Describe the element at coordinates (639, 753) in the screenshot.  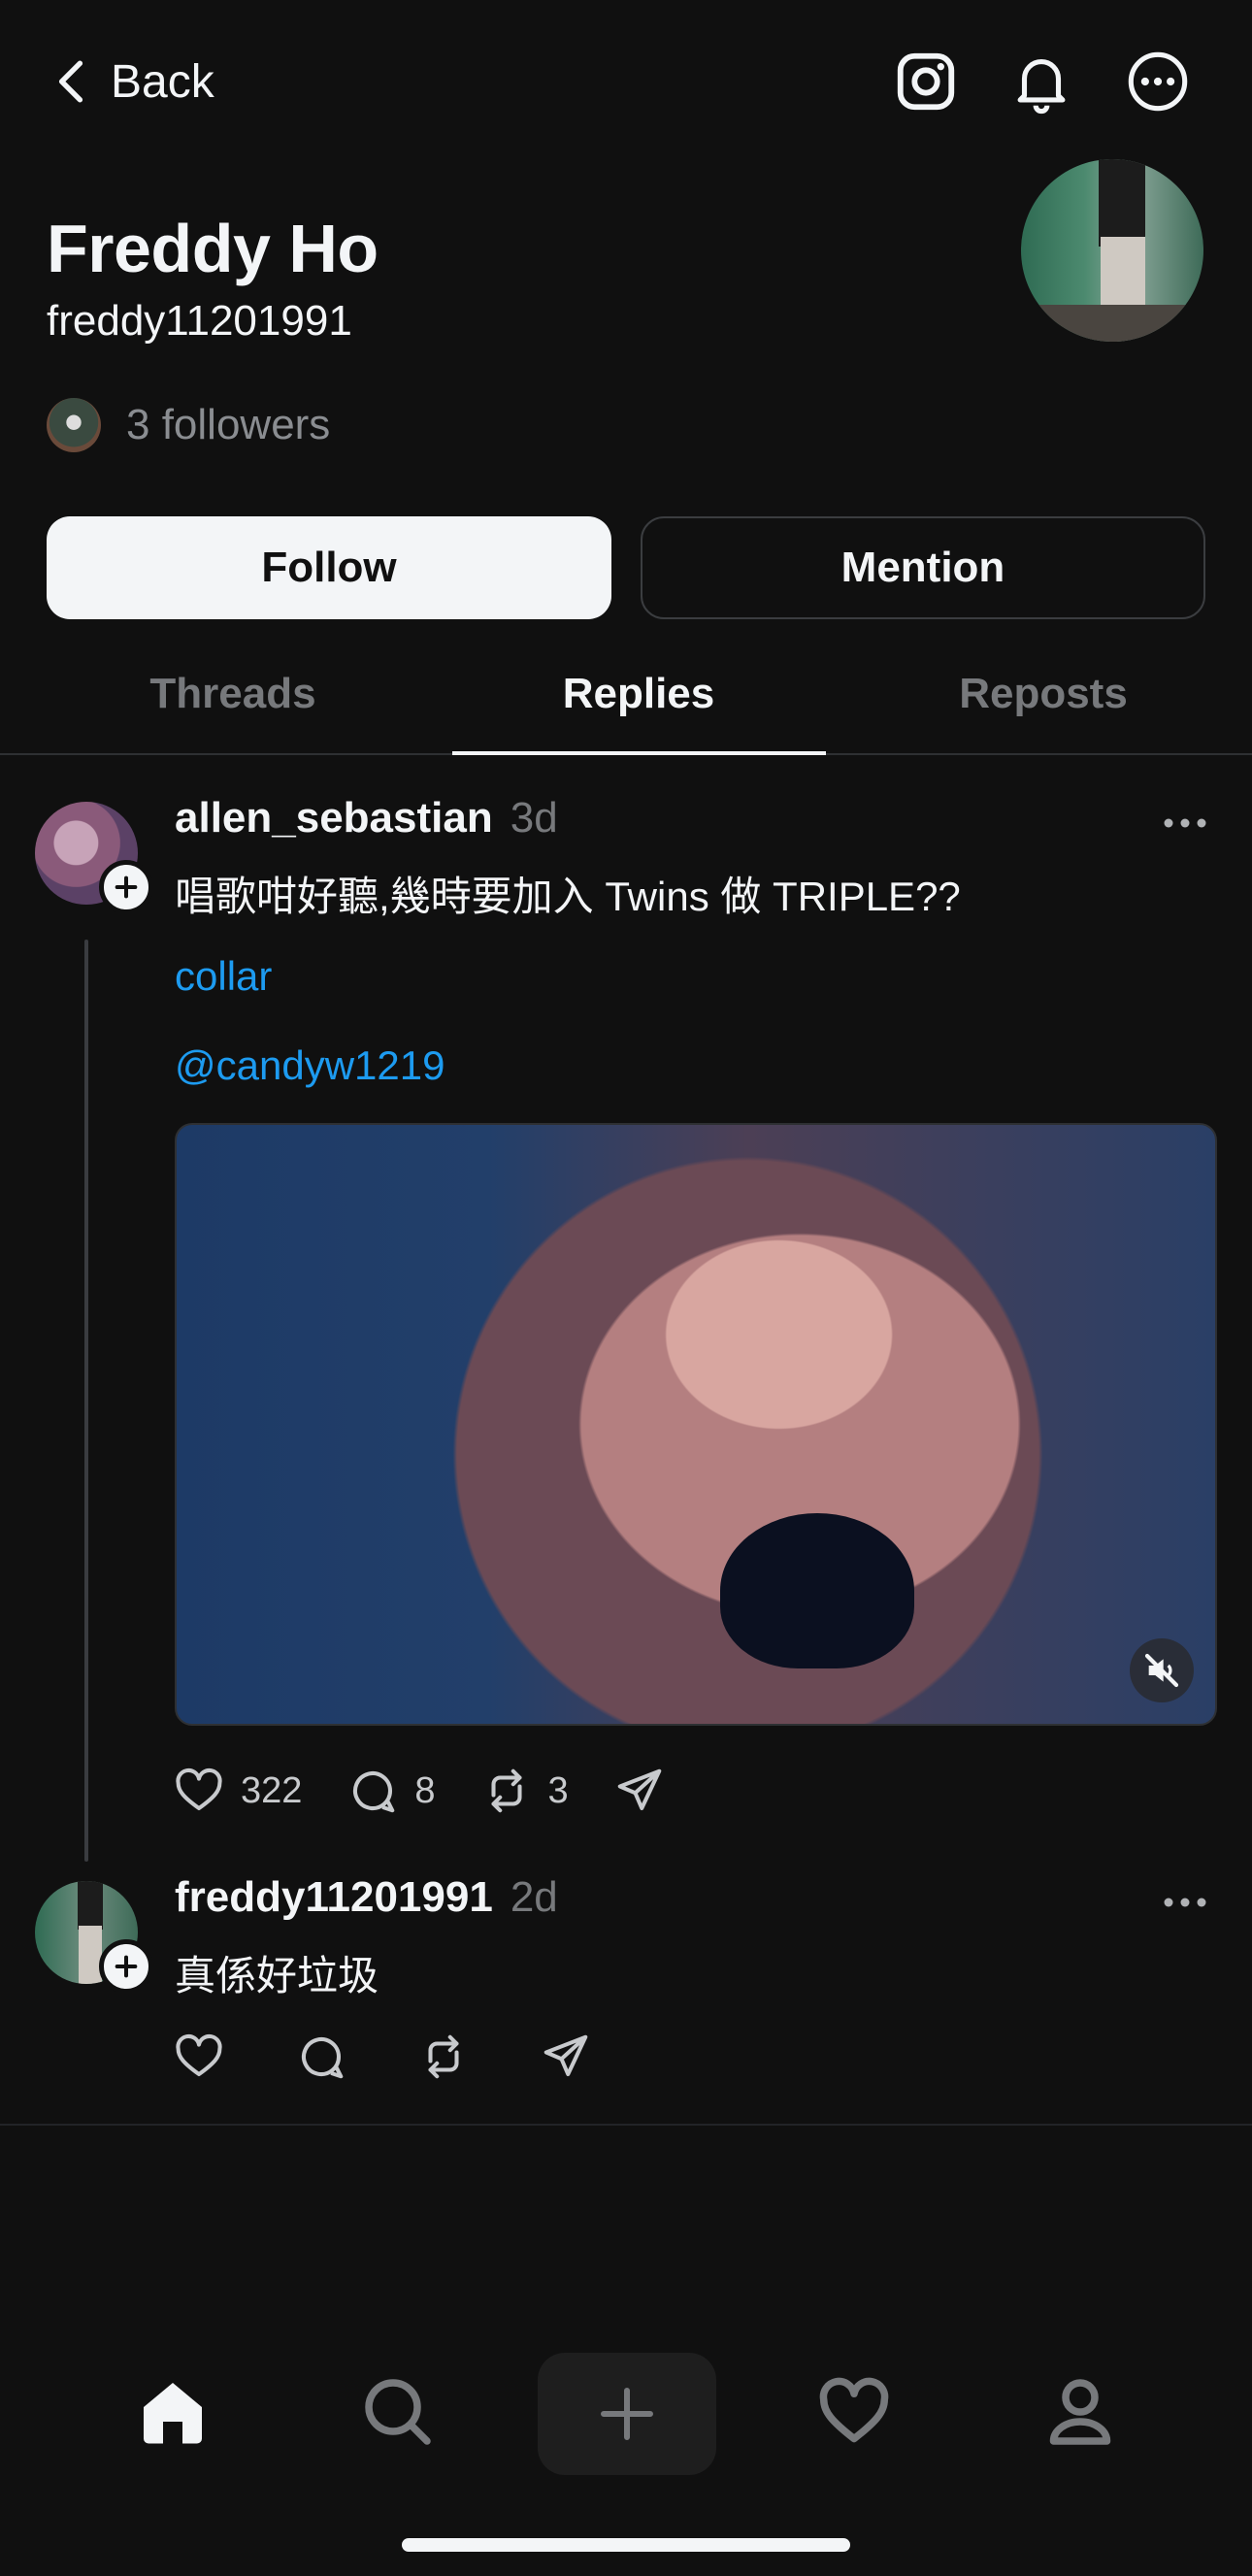
I see `tab-active-indicator` at that location.